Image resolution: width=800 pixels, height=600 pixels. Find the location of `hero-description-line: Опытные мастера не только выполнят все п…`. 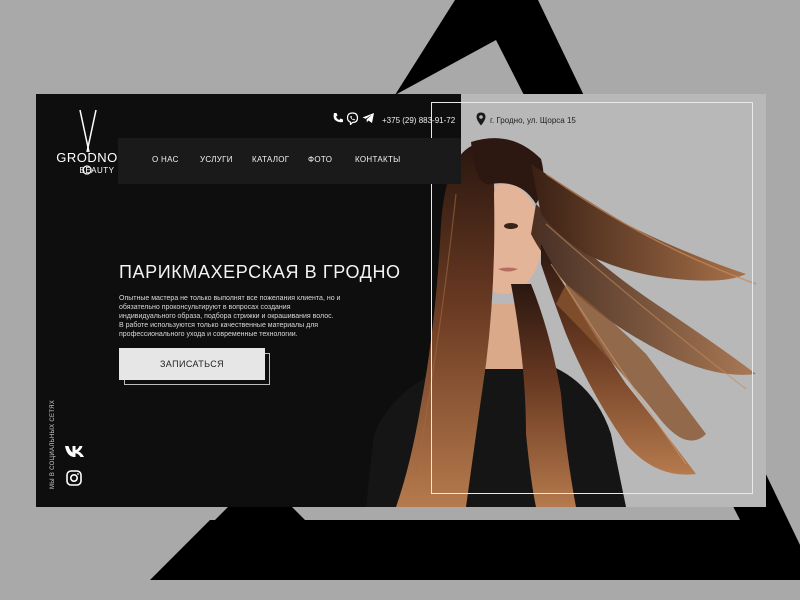

hero-description-line: Опытные мастера не только выполнят все п… is located at coordinates (230, 298).